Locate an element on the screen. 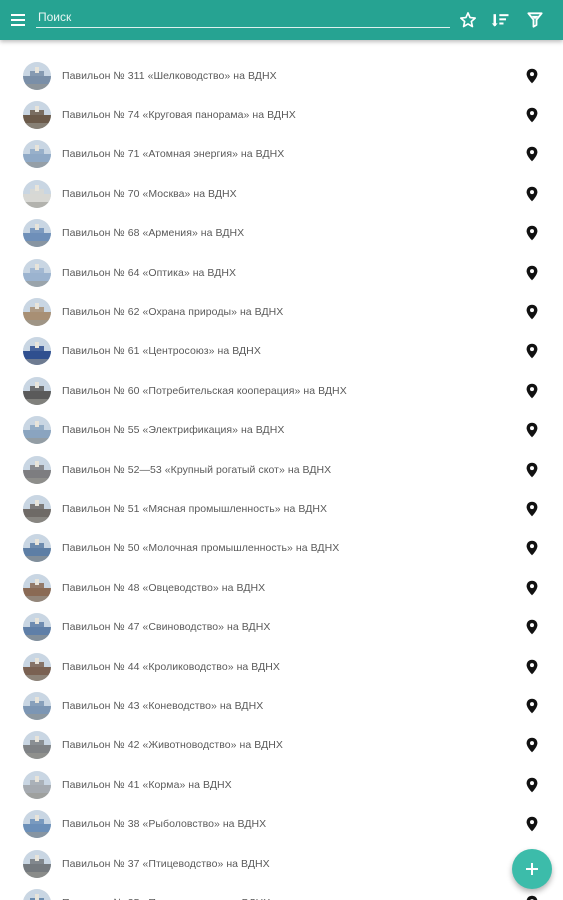  add-button is located at coordinates (532, 869).